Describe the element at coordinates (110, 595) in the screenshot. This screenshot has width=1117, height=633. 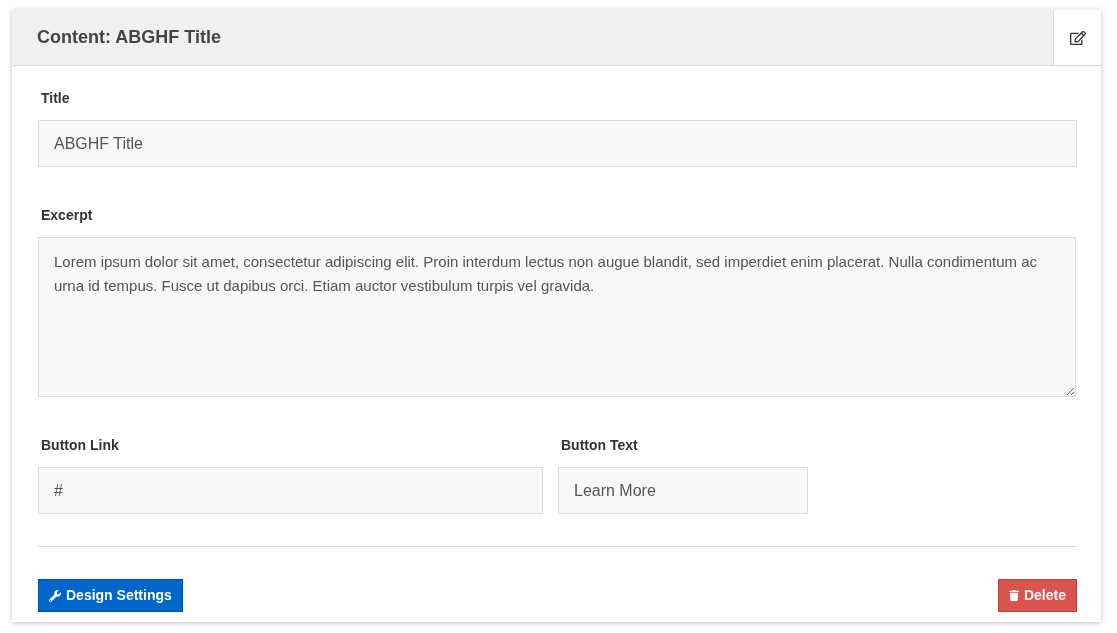
I see `design-settings-button: Design Settings` at that location.